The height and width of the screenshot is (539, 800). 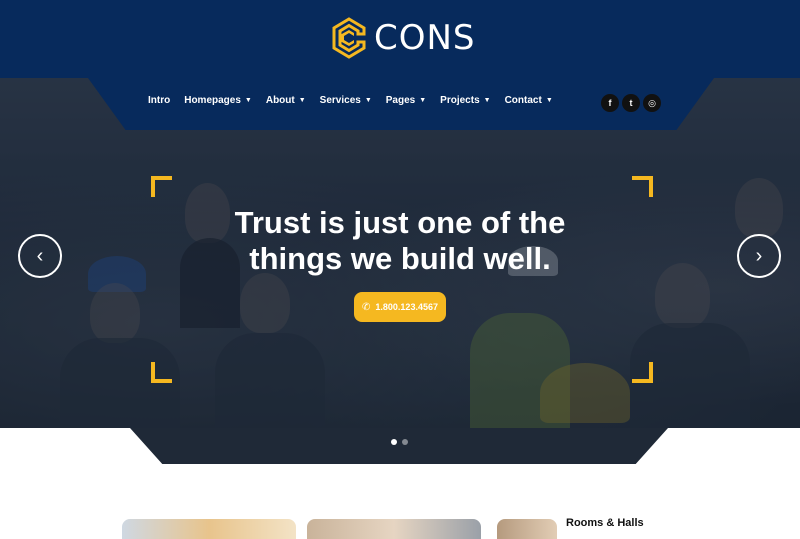 I want to click on nav-item-projects: Projects ▼, so click(x=465, y=100).